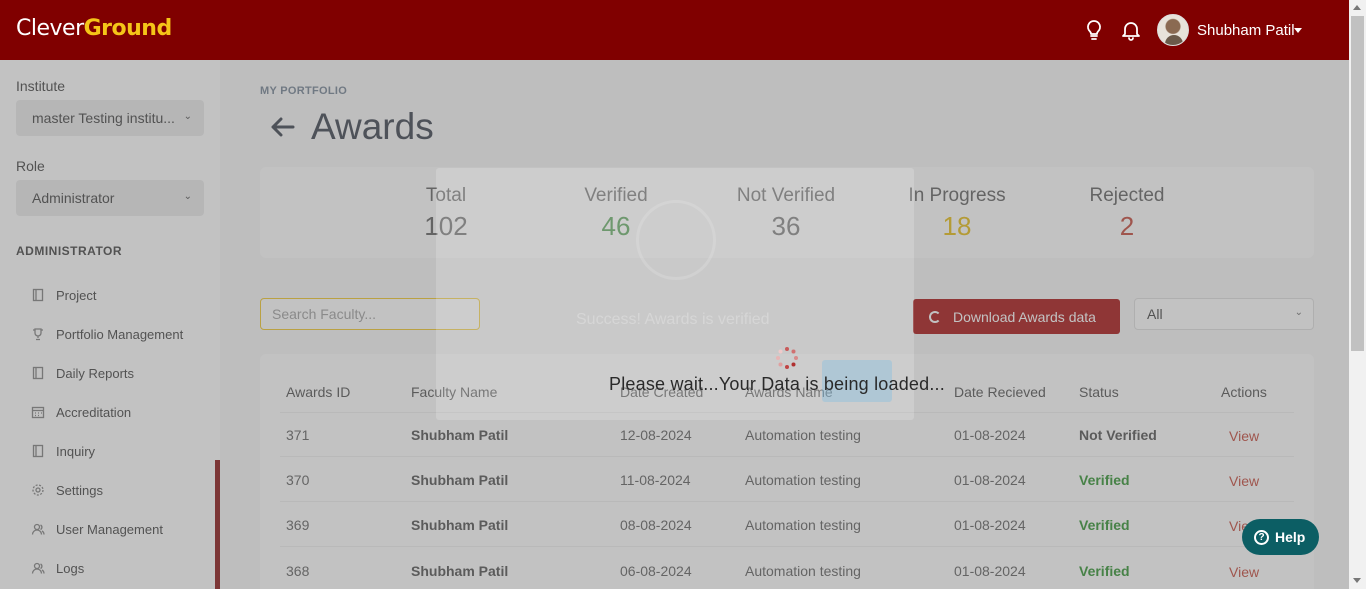 Image resolution: width=1366 pixels, height=589 pixels. What do you see at coordinates (1357, 7) in the screenshot?
I see `scroll-up-icon` at bounding box center [1357, 7].